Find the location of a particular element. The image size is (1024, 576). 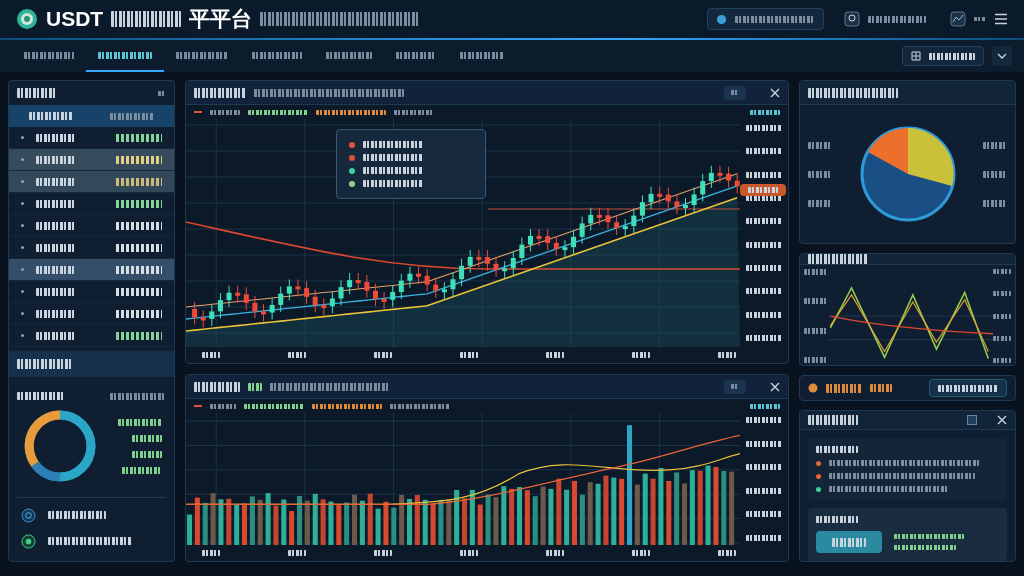

app-title: USDT is located at coordinates (75, 19).